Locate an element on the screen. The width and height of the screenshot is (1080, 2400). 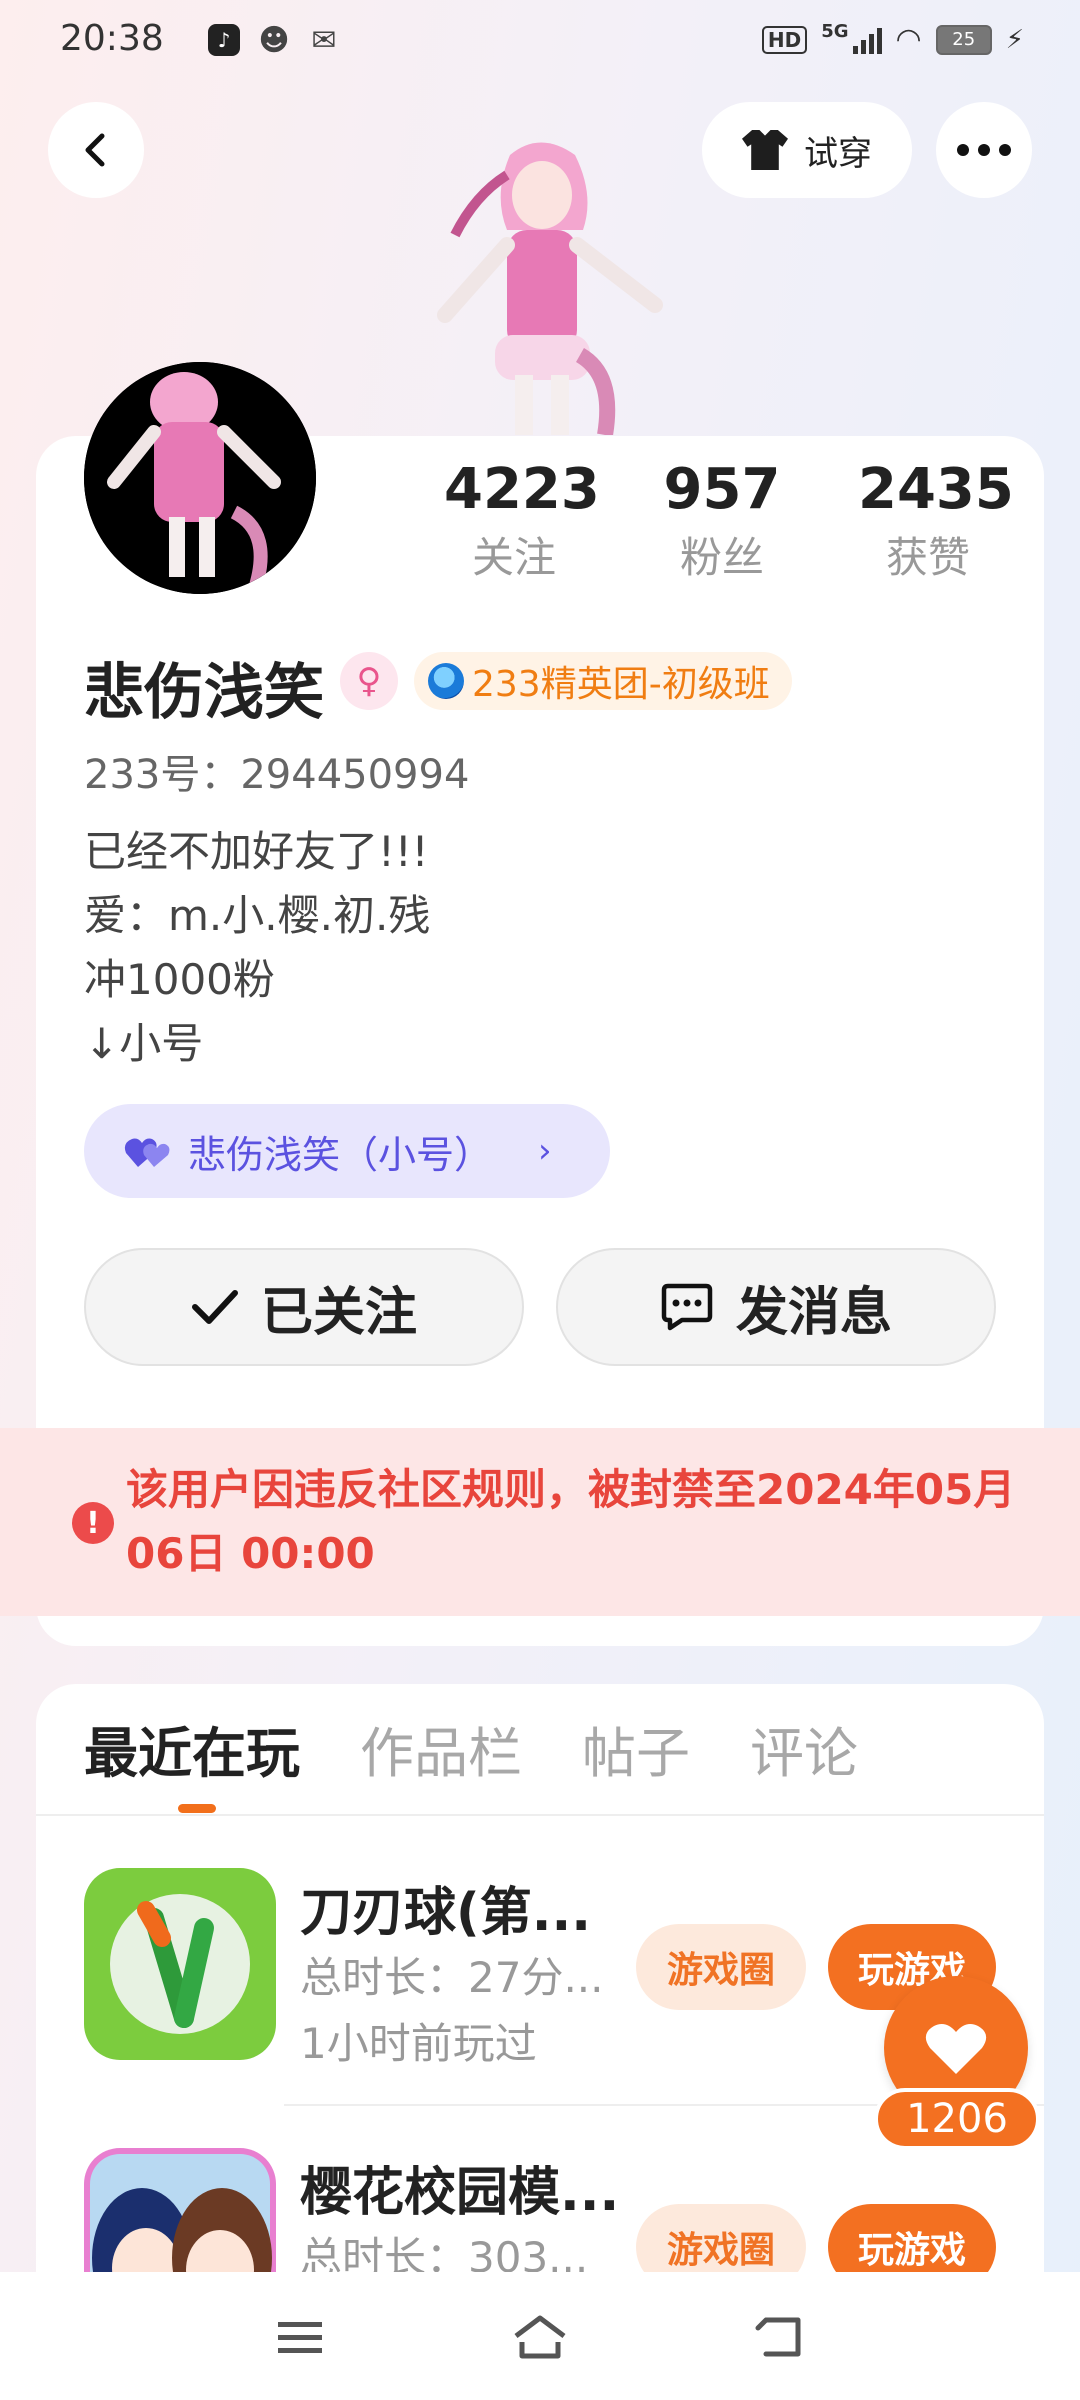
alt-account-link: 悲伤浅笑（小号） › is located at coordinates (347, 1151).